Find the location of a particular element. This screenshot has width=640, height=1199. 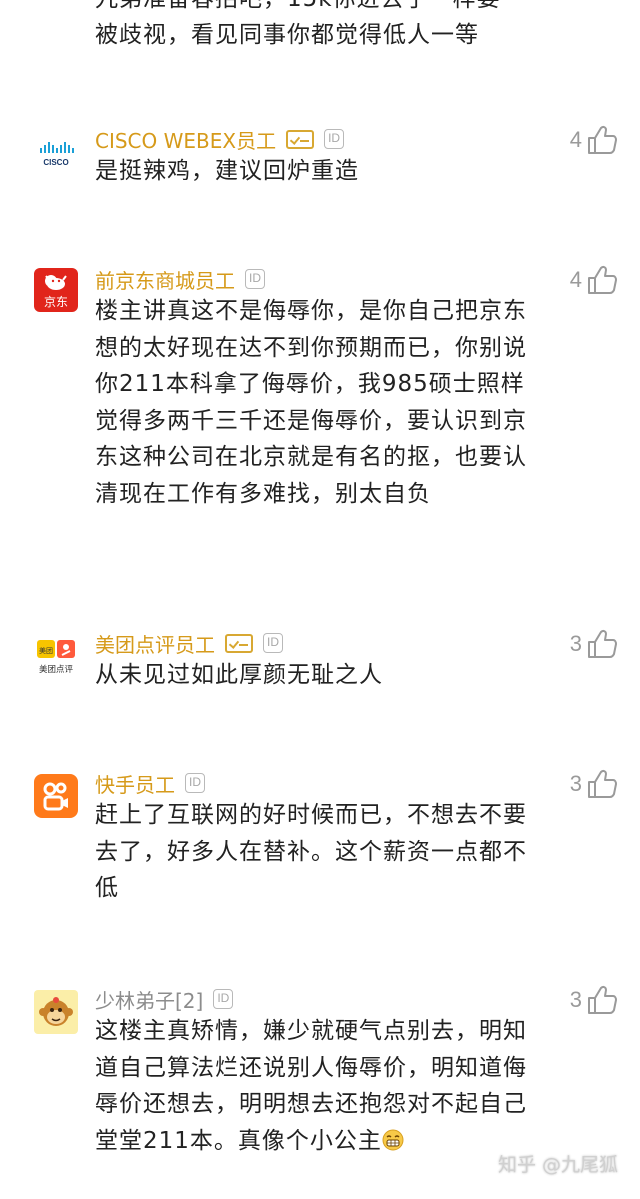

author-name: 美团点评员工 is located at coordinates (155, 643).